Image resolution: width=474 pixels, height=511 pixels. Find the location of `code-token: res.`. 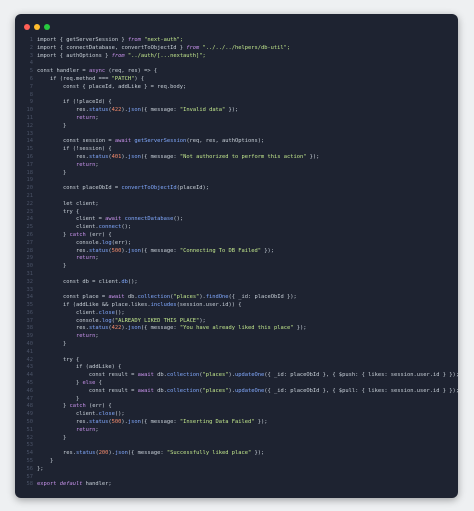

code-token: res. is located at coordinates (63, 422).